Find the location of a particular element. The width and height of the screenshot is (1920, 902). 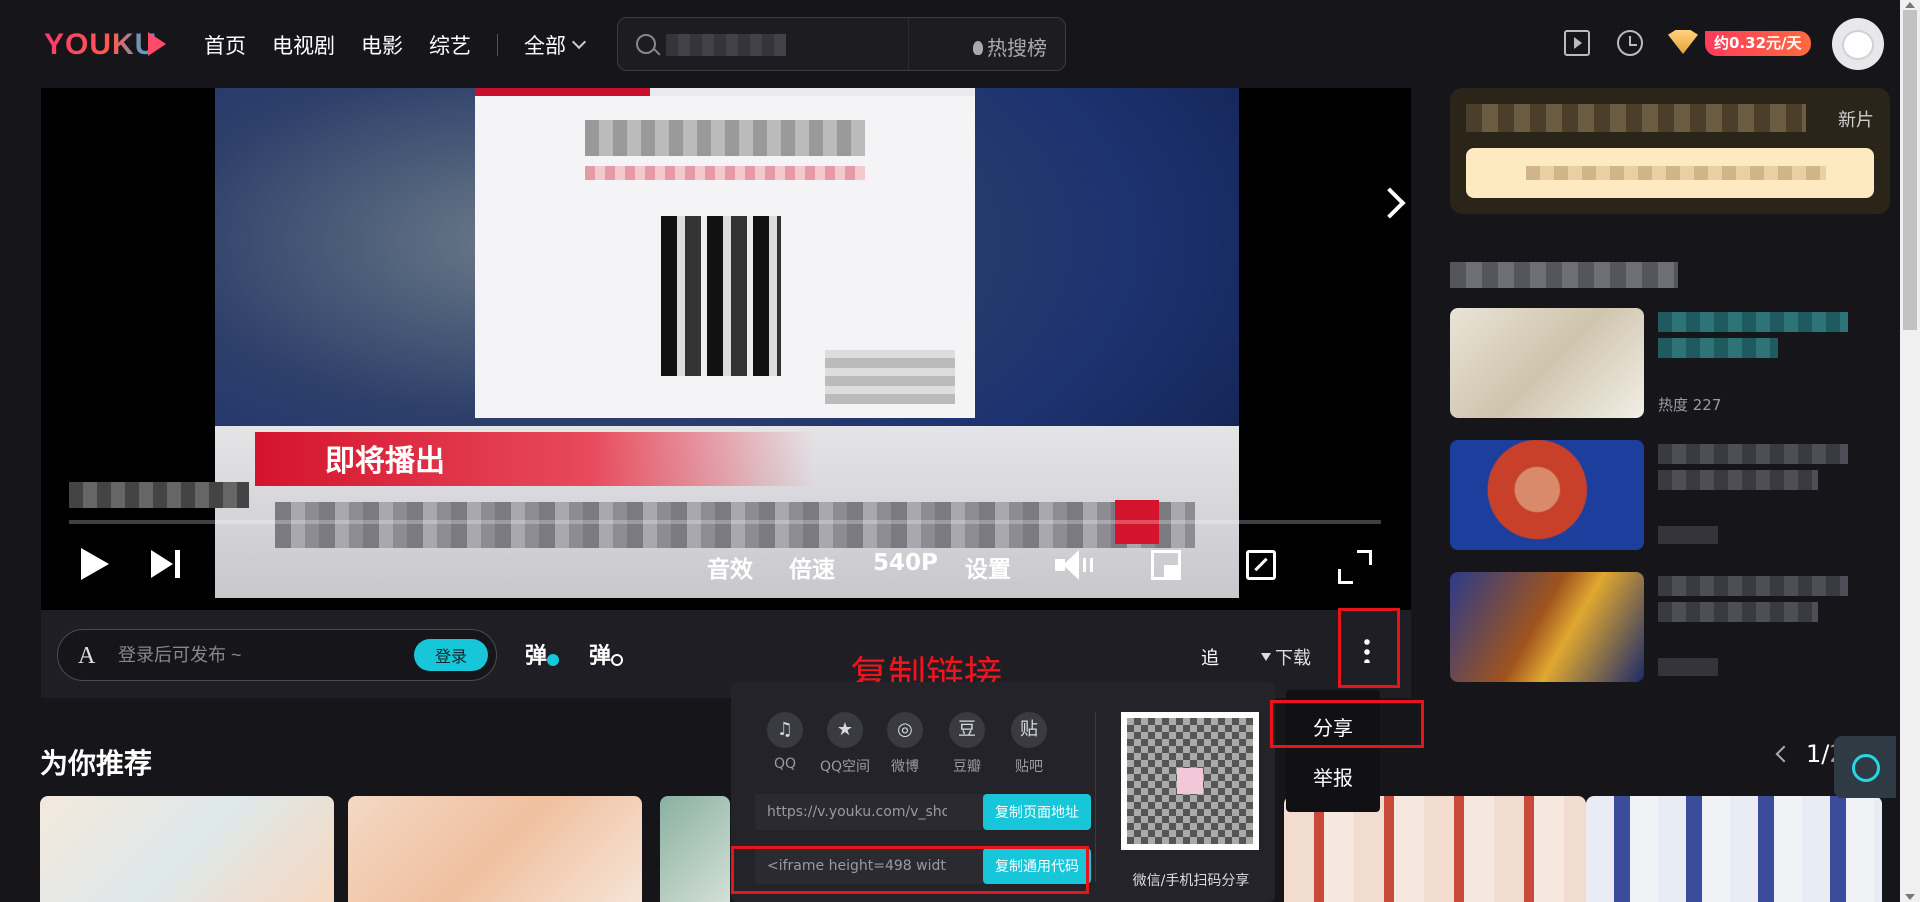

more-dots-icon is located at coordinates (1367, 650).